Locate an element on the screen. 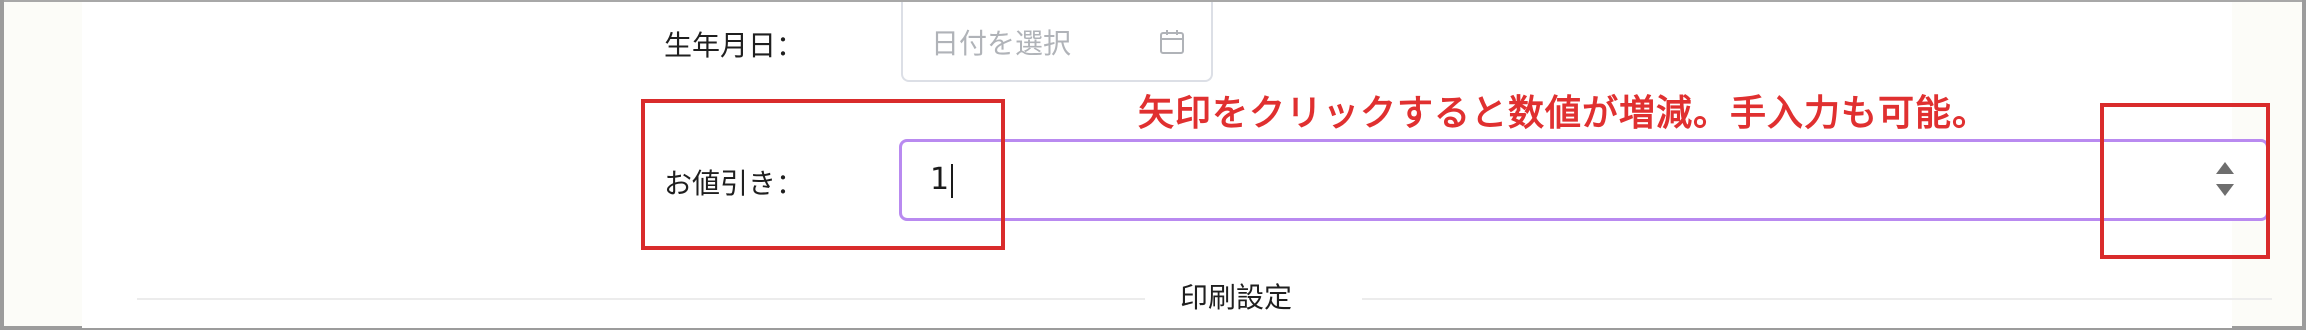 Image resolution: width=2306 pixels, height=330 pixels. discount-number-input: 1 is located at coordinates (1584, 180).